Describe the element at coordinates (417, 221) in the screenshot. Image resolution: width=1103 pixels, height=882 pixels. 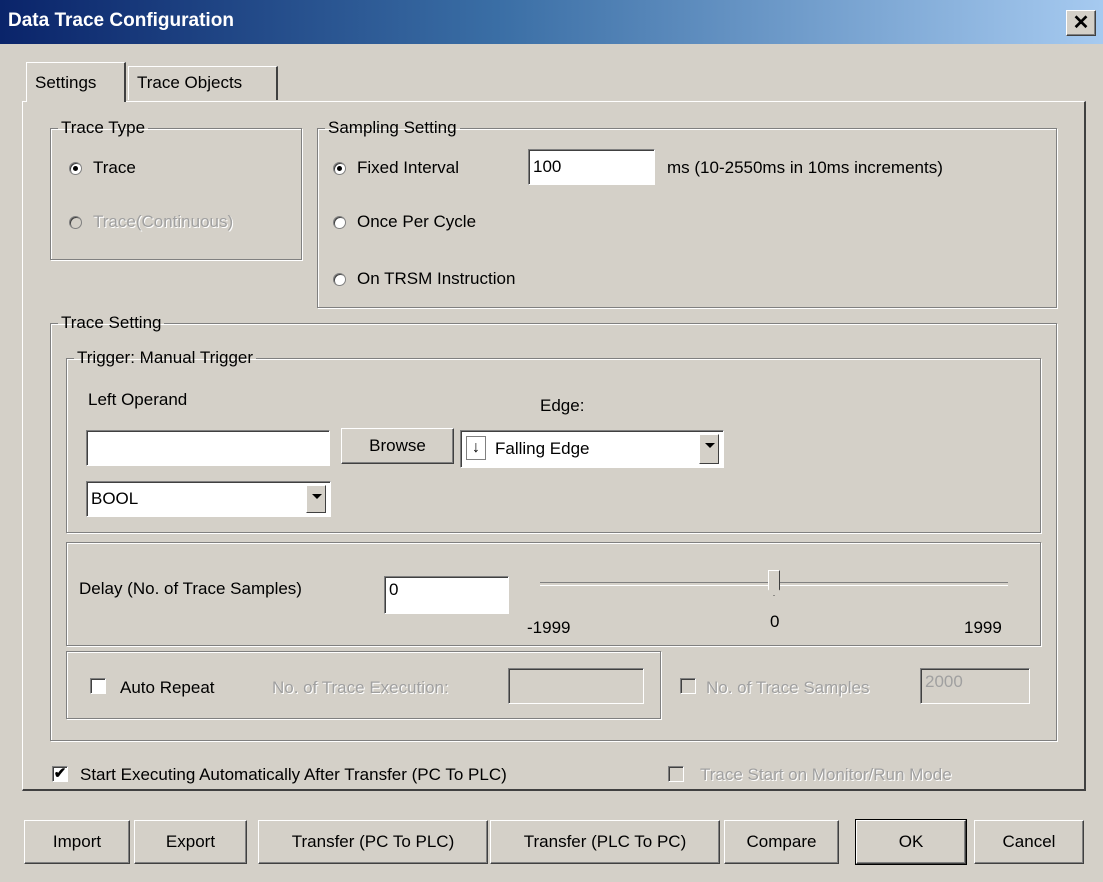
I see `once-per-cycle-label: Once Per Cycle` at that location.